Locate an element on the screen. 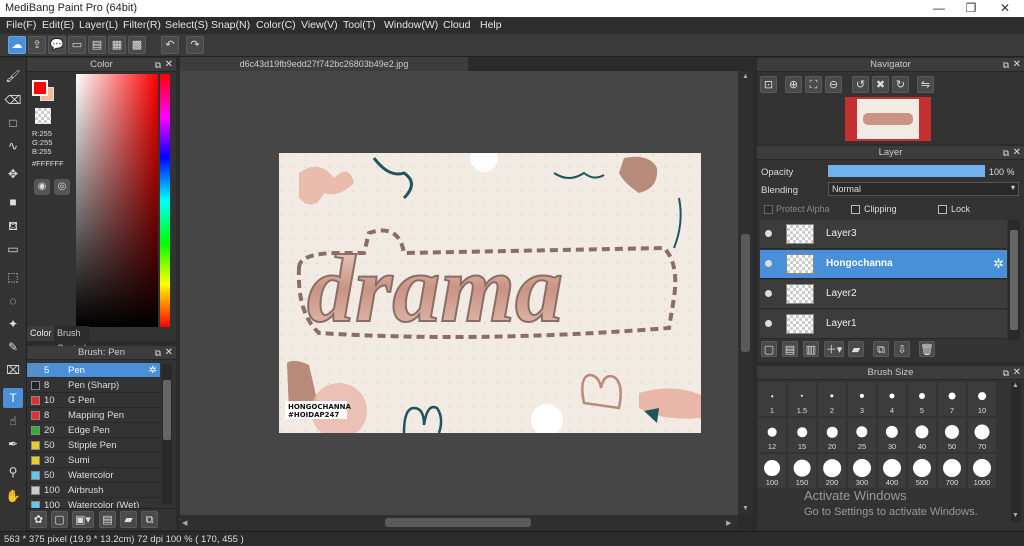  brush-size-option: 3 is located at coordinates (862, 399).